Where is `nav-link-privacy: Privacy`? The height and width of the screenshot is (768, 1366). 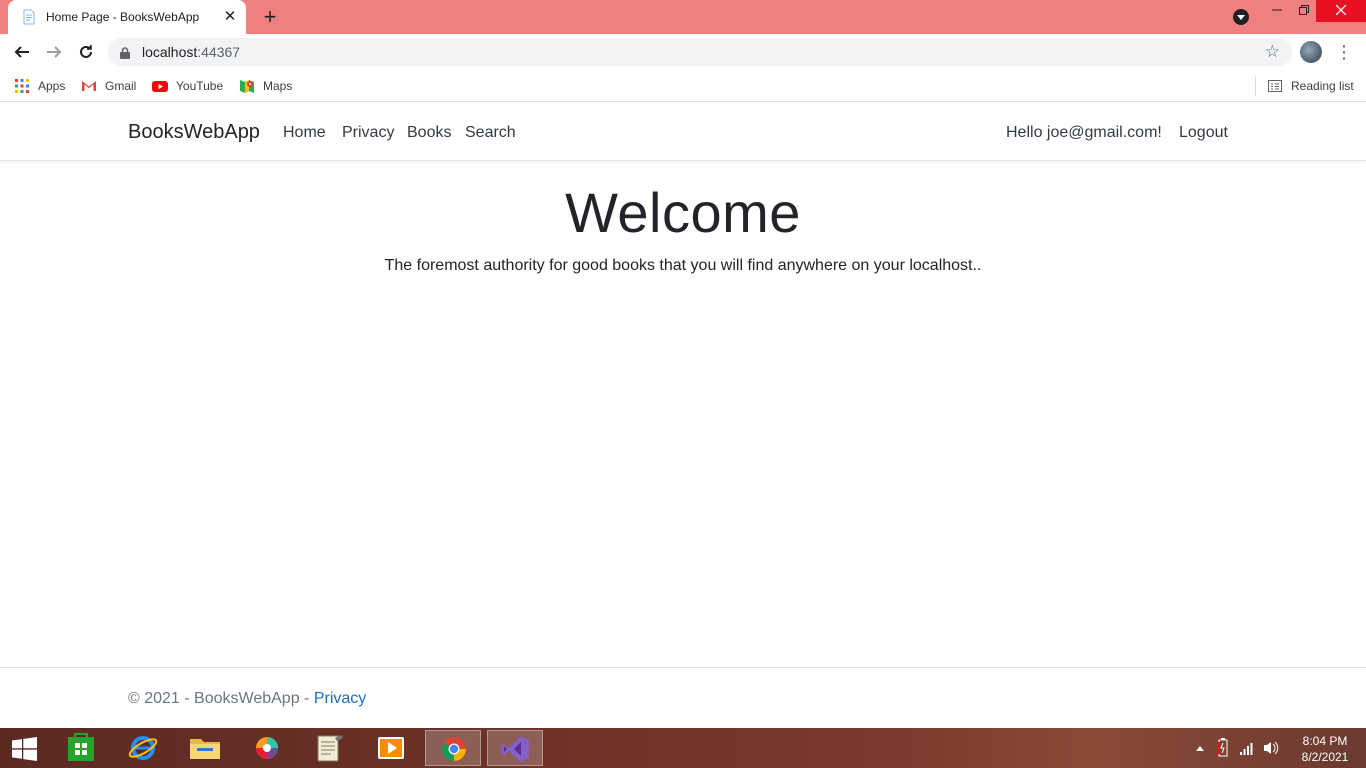 nav-link-privacy: Privacy is located at coordinates (368, 133).